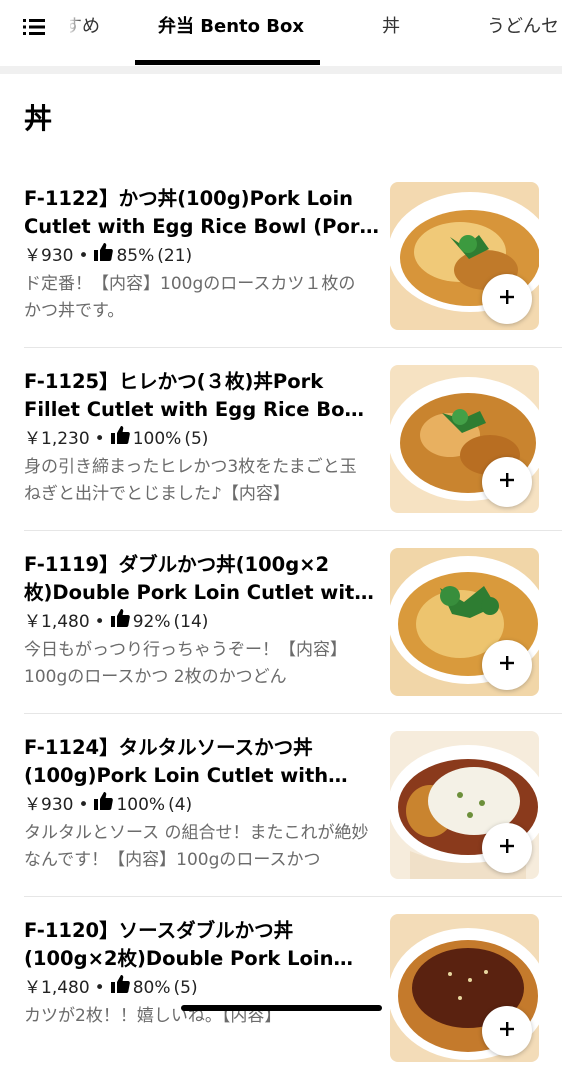 This screenshot has width=562, height=1080. I want to click on header-divider, so click(281, 70).